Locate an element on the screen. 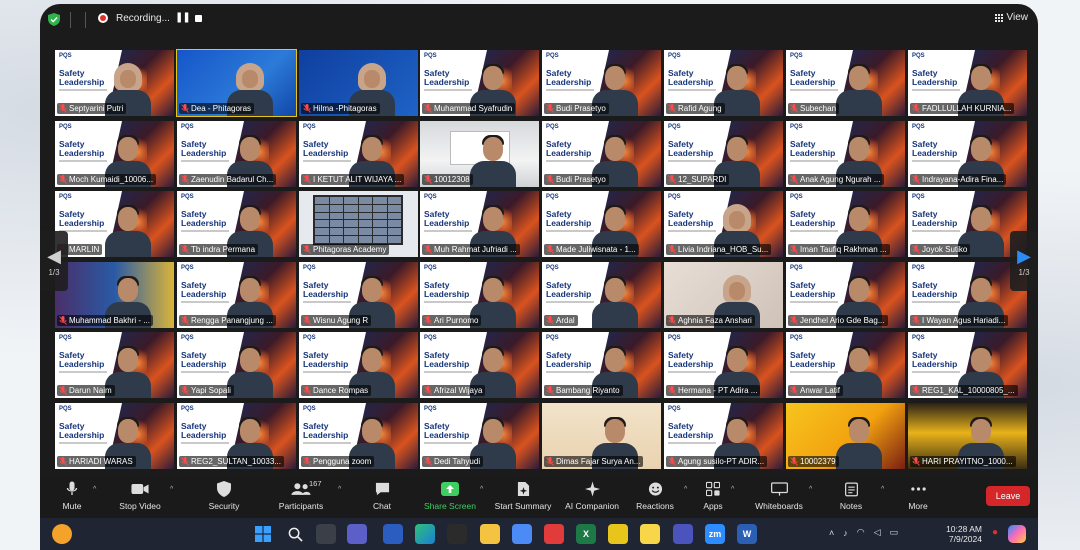 The height and width of the screenshot is (550, 1080). participant-tile: PQS Safety Leadership Yapi Sopali is located at coordinates (236, 365).